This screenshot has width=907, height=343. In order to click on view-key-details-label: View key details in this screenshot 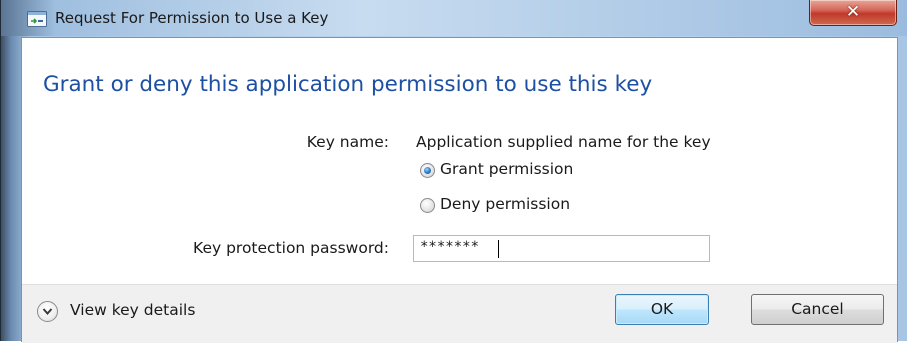, I will do `click(133, 310)`.